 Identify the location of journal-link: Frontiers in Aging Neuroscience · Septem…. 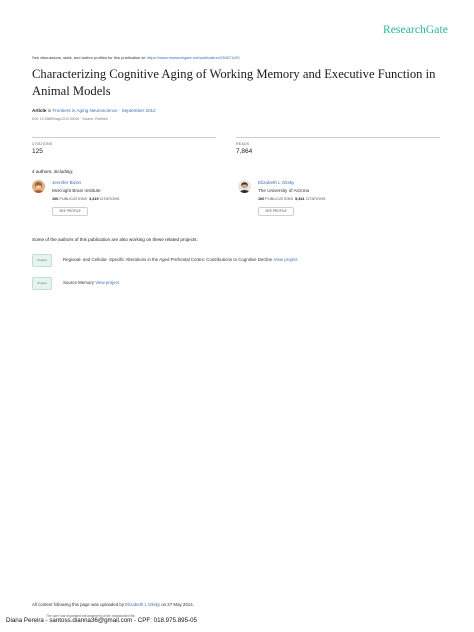
(103, 110).